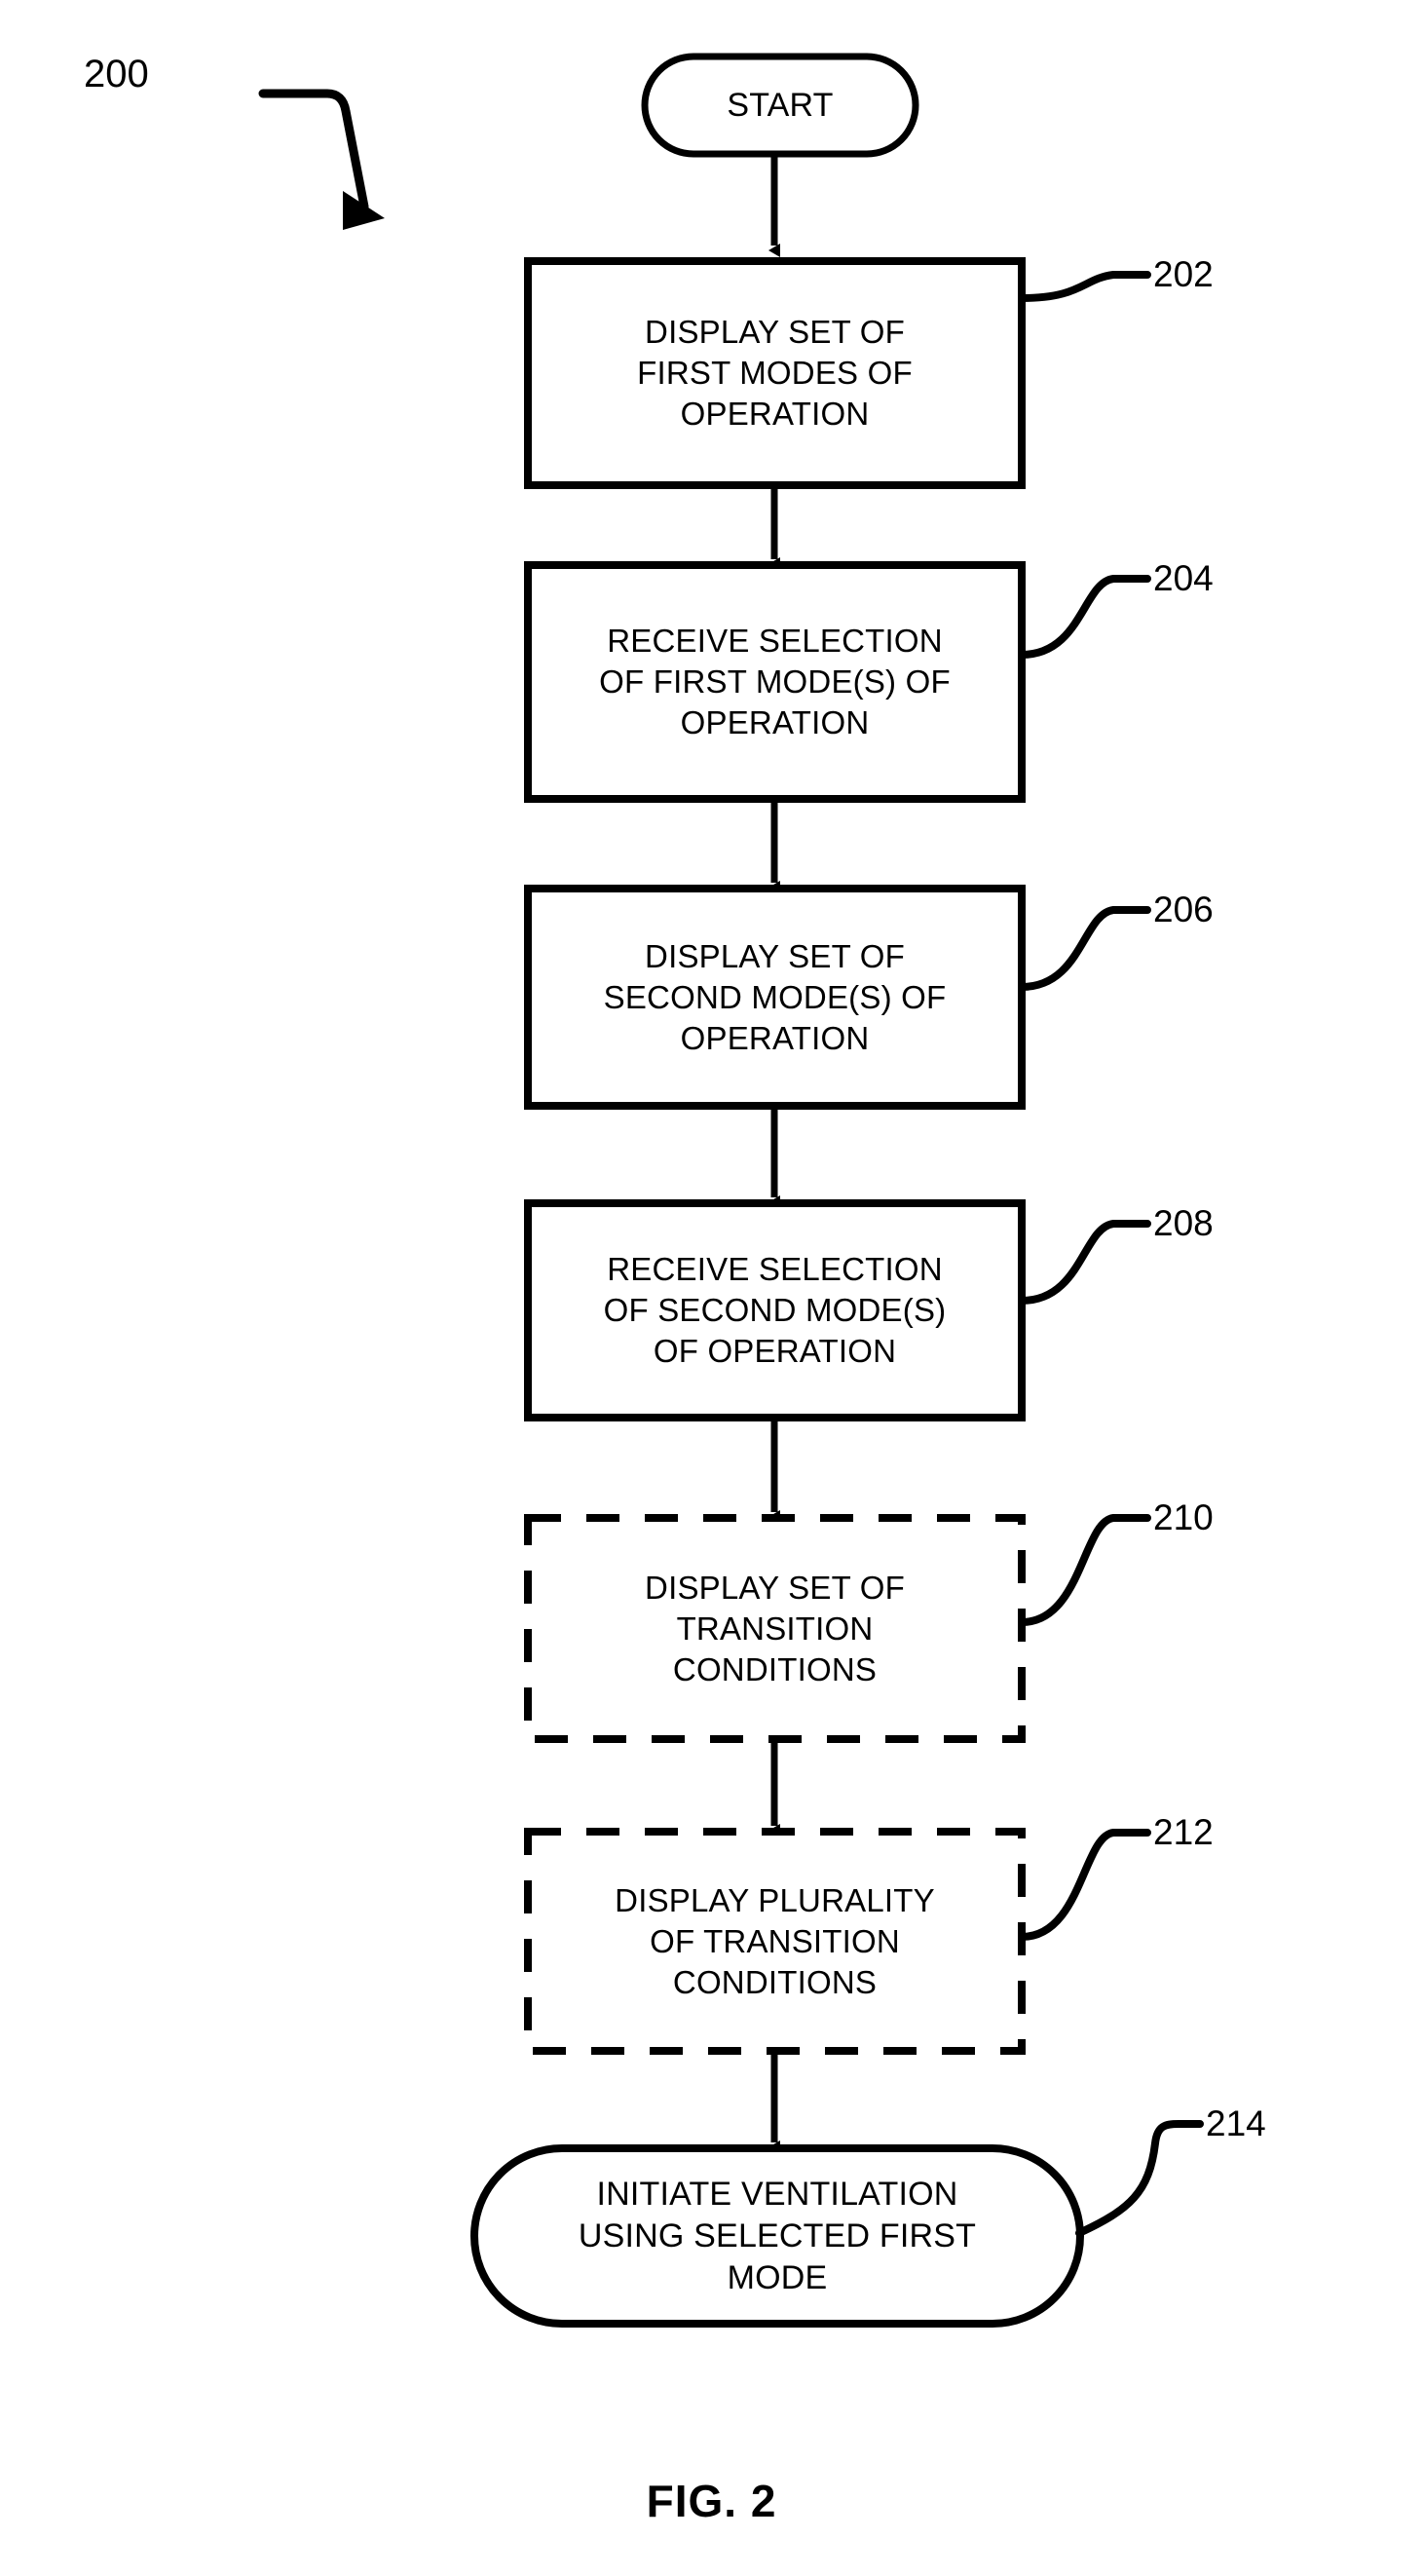  I want to click on ref-number-202: 202, so click(1183, 274).